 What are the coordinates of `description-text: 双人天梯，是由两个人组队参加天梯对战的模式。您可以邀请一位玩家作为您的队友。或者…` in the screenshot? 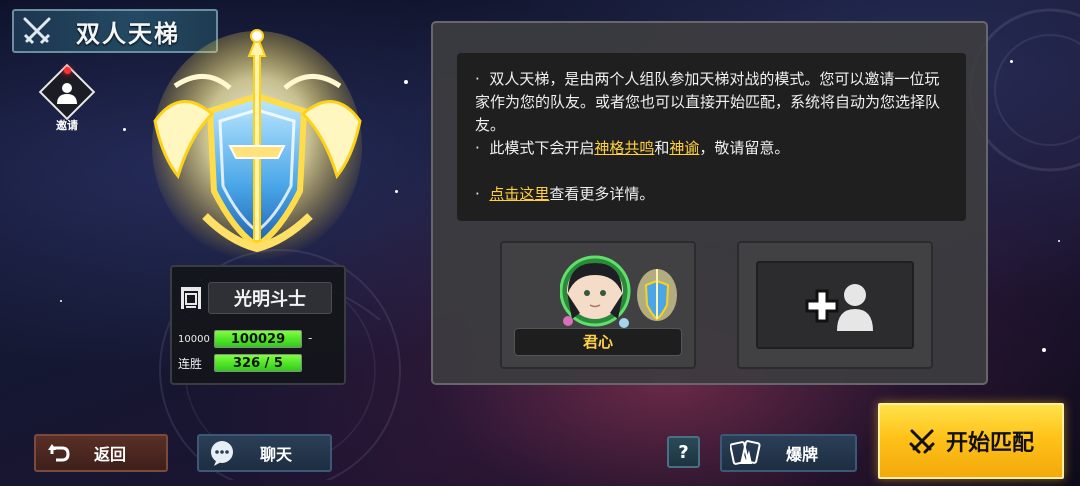 It's located at (708, 102).